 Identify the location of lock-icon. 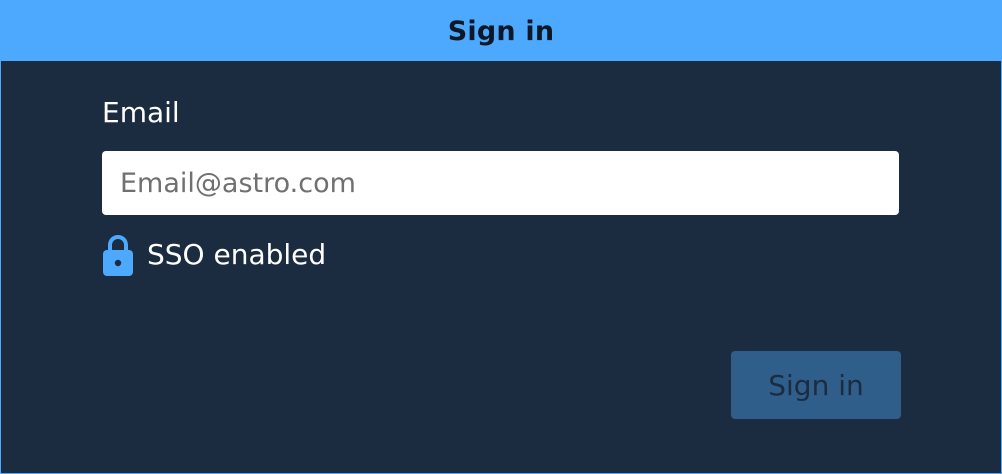
(118, 255).